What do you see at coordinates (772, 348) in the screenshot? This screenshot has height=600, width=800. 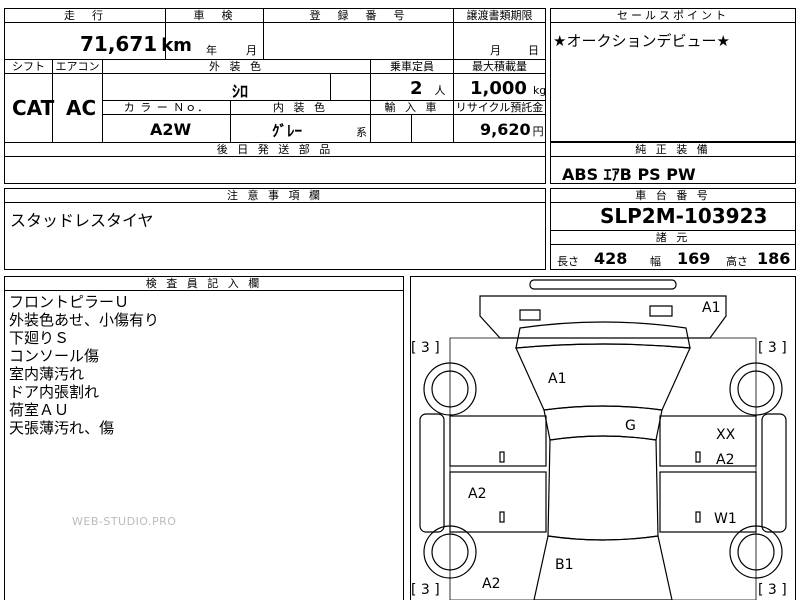 I see `tire-tread-front-right: [ 3 ]` at bounding box center [772, 348].